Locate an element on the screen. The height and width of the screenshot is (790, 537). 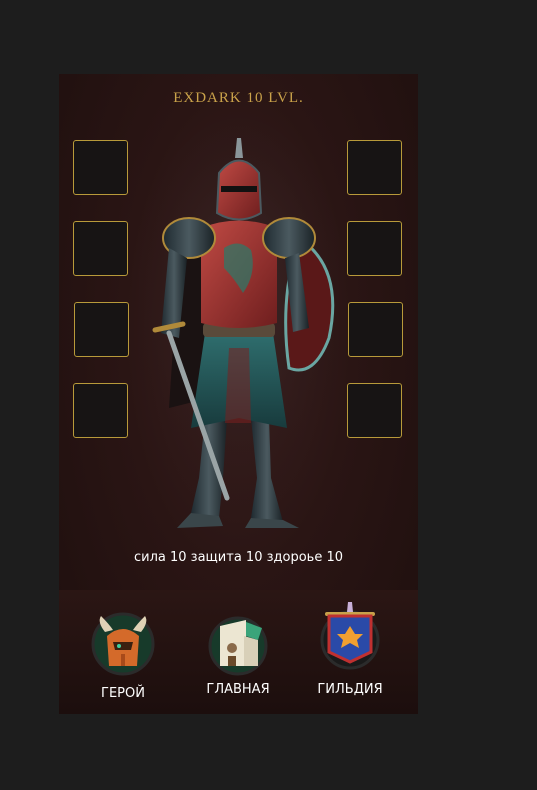
nav-guild-button: ГИЛЬДИЯ is located at coordinates (350, 652).